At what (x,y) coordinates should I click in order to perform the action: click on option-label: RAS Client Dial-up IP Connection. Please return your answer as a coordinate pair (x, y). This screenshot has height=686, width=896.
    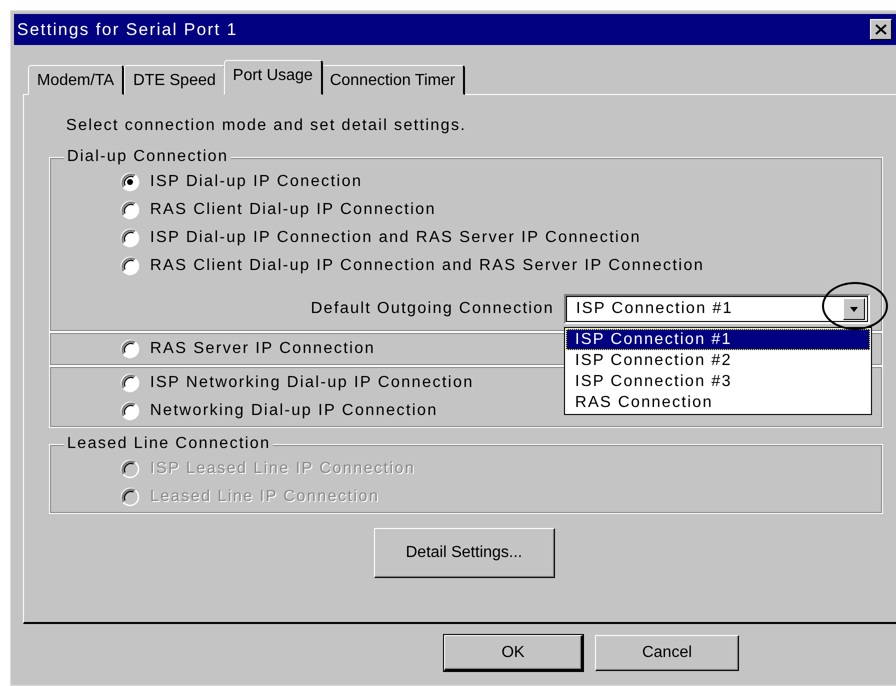
    Looking at the image, I should click on (293, 210).